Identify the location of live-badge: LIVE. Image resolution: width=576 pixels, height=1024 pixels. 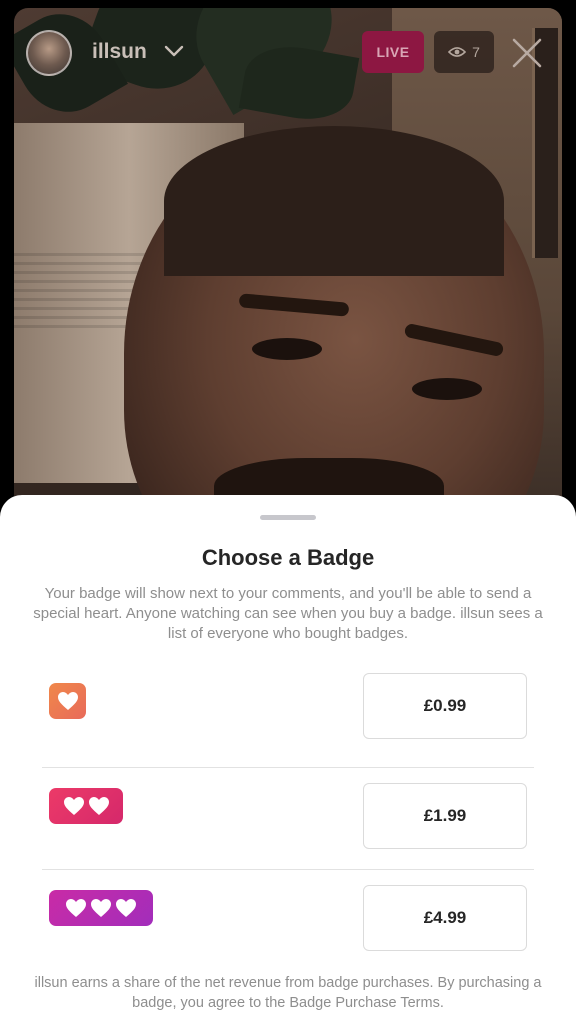
(393, 52).